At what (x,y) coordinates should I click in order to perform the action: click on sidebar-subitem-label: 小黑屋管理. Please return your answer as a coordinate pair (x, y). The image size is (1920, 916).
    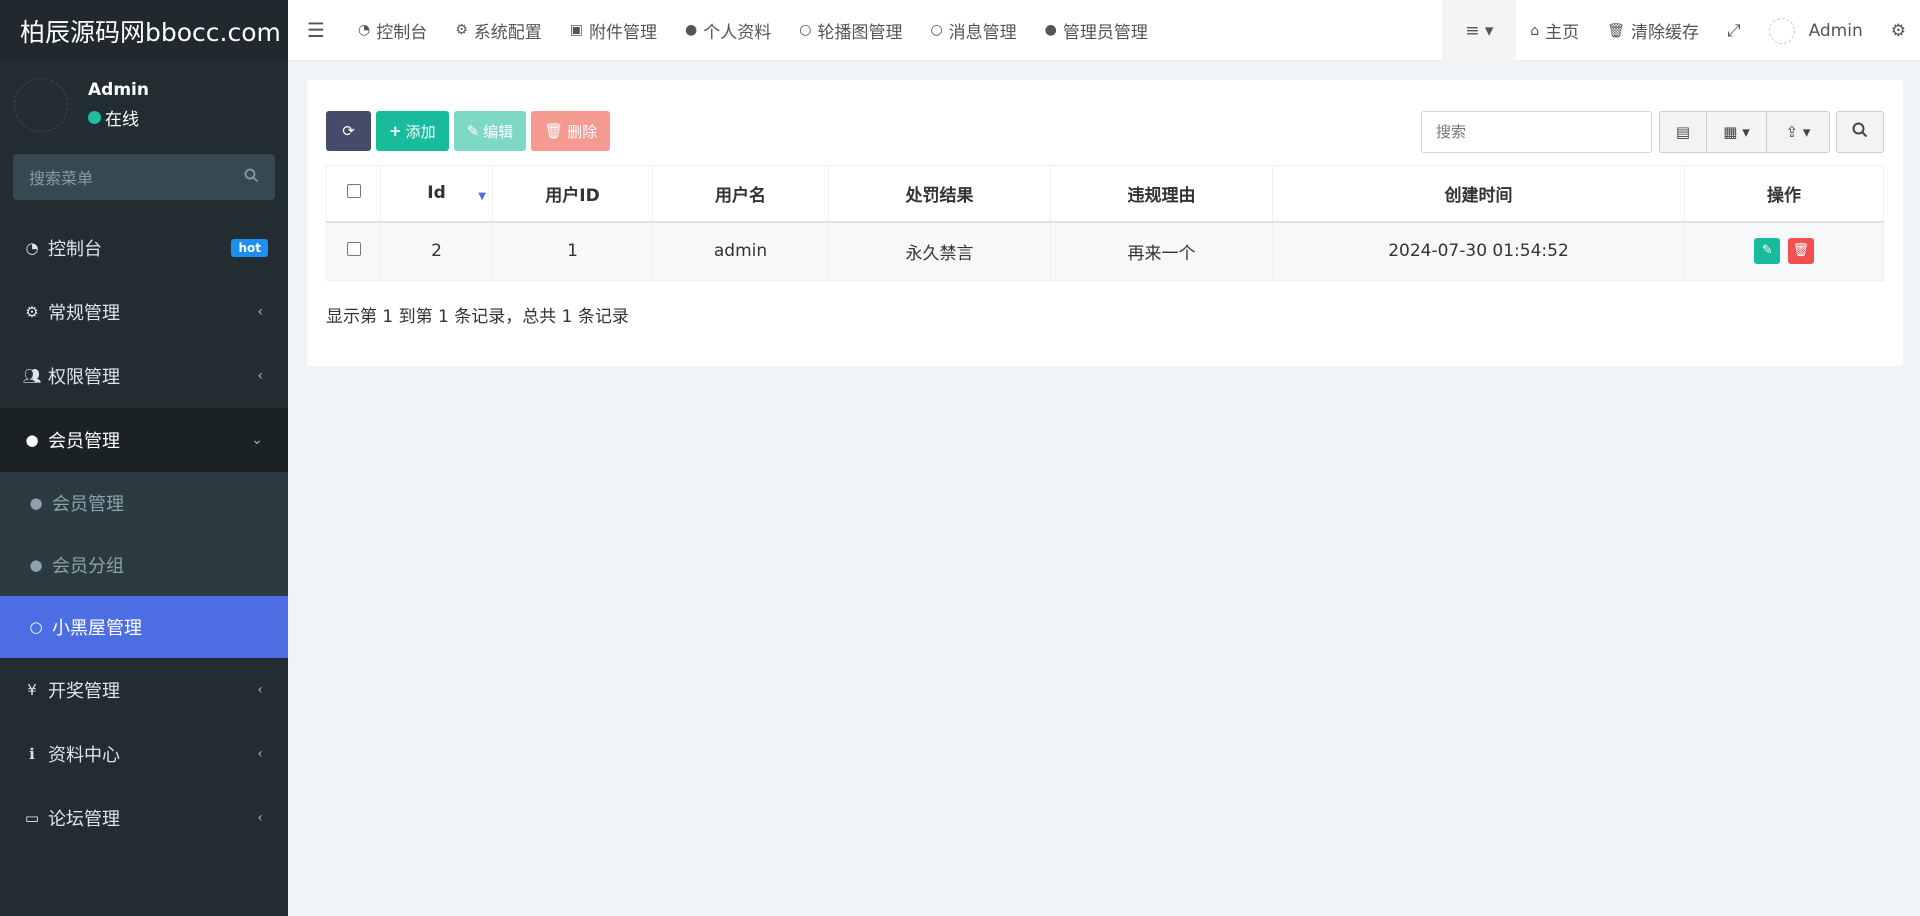
    Looking at the image, I should click on (97, 628).